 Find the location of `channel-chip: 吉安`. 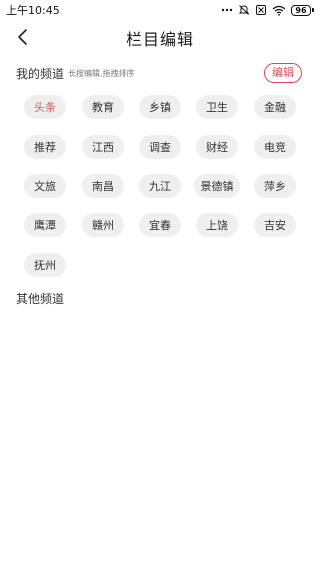

channel-chip: 吉安 is located at coordinates (275, 225).